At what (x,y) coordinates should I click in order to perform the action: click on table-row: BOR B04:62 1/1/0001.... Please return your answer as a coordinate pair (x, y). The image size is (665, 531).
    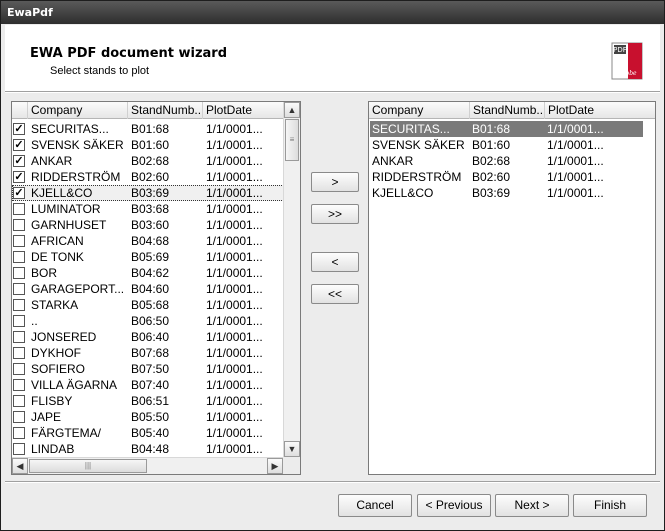
    Looking at the image, I should click on (148, 273).